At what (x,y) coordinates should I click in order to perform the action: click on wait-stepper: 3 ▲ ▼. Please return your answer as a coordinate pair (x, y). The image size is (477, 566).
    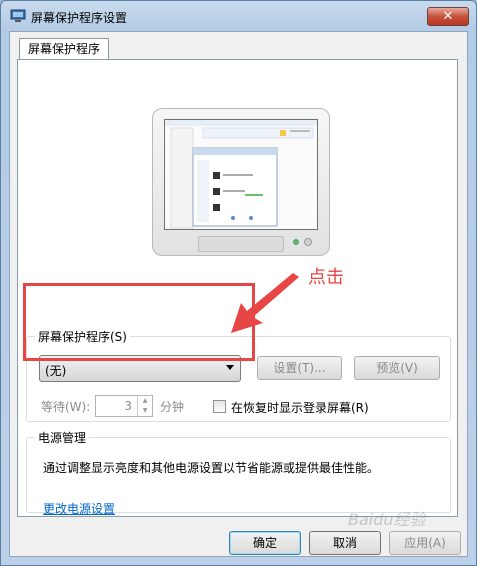
    Looking at the image, I should click on (124, 406).